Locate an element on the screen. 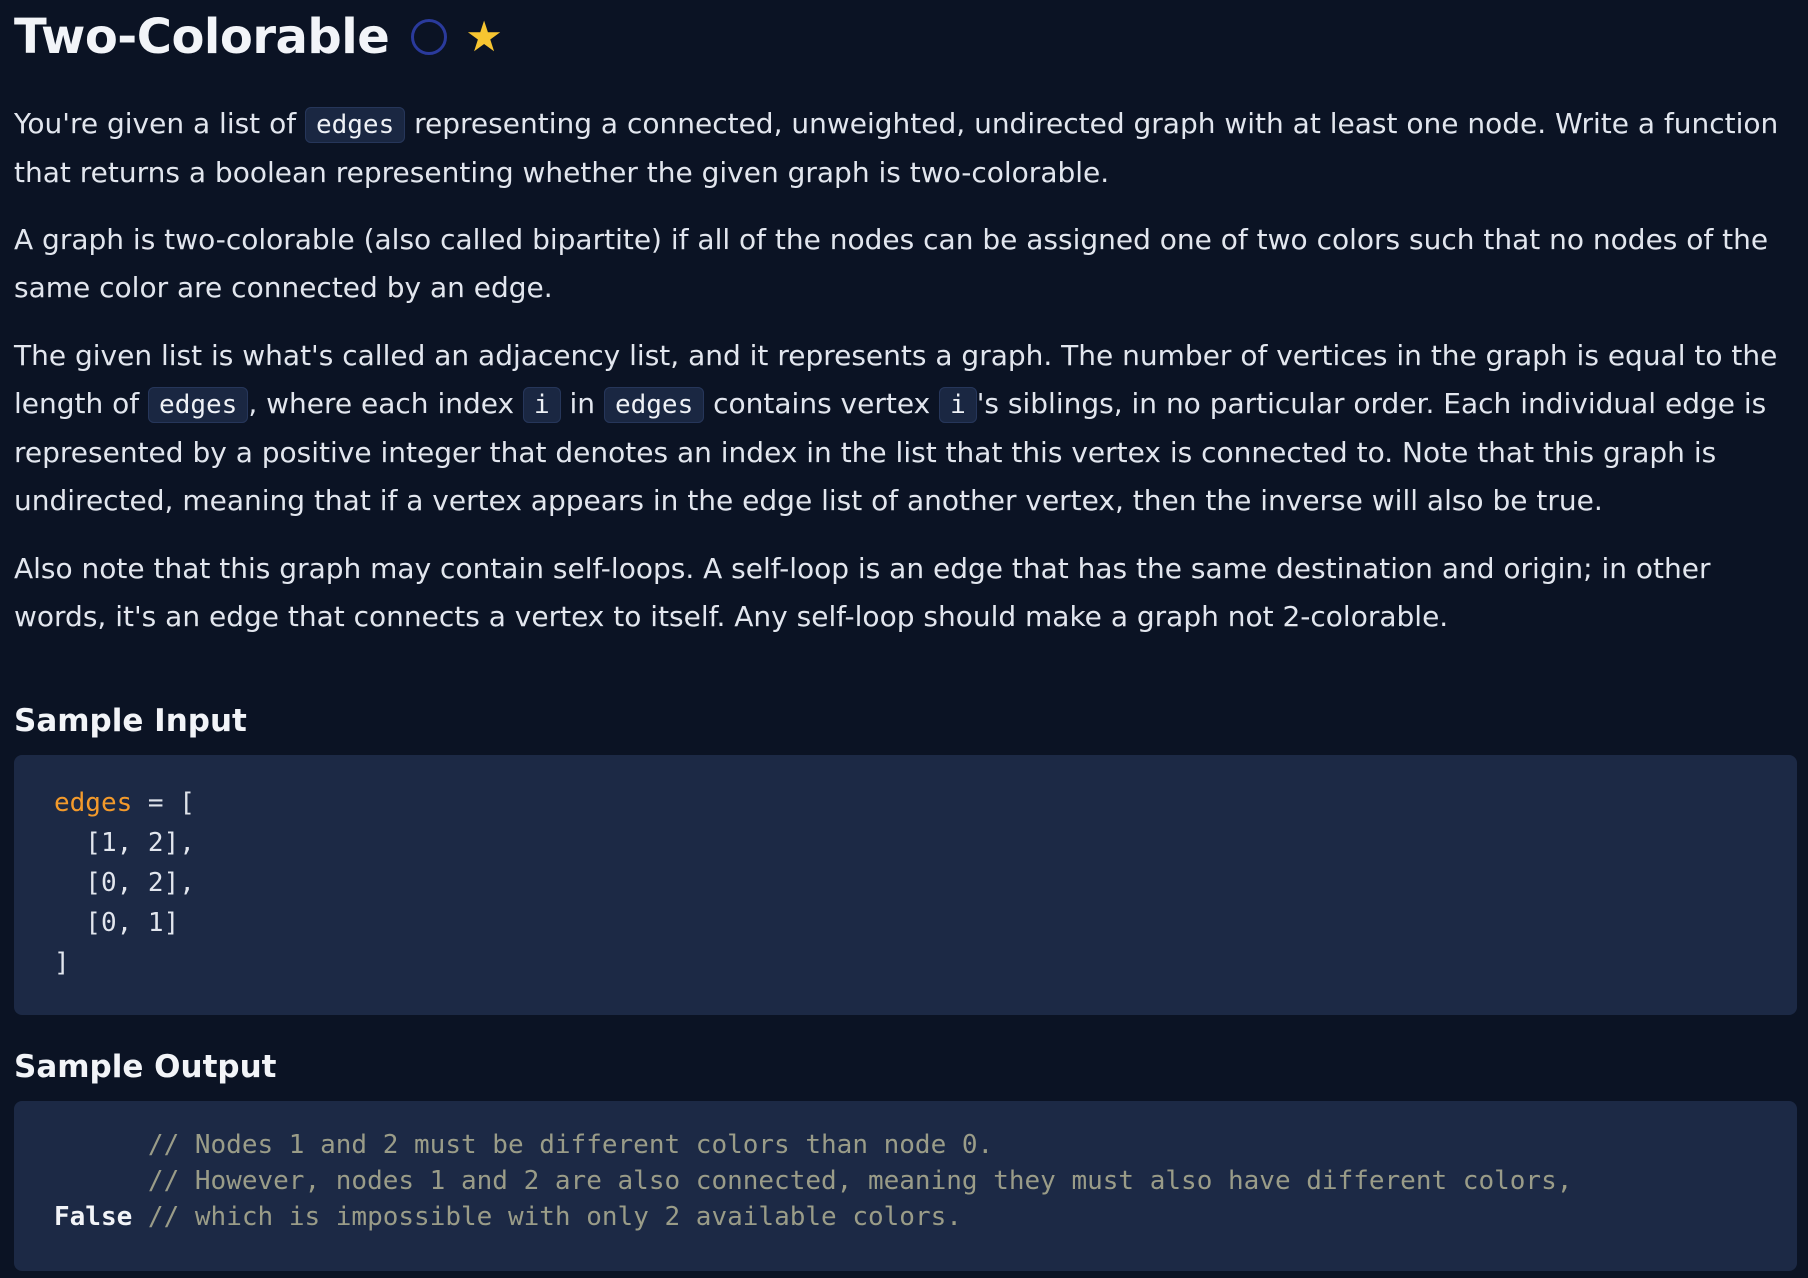  code-variable: edges is located at coordinates (93, 803).